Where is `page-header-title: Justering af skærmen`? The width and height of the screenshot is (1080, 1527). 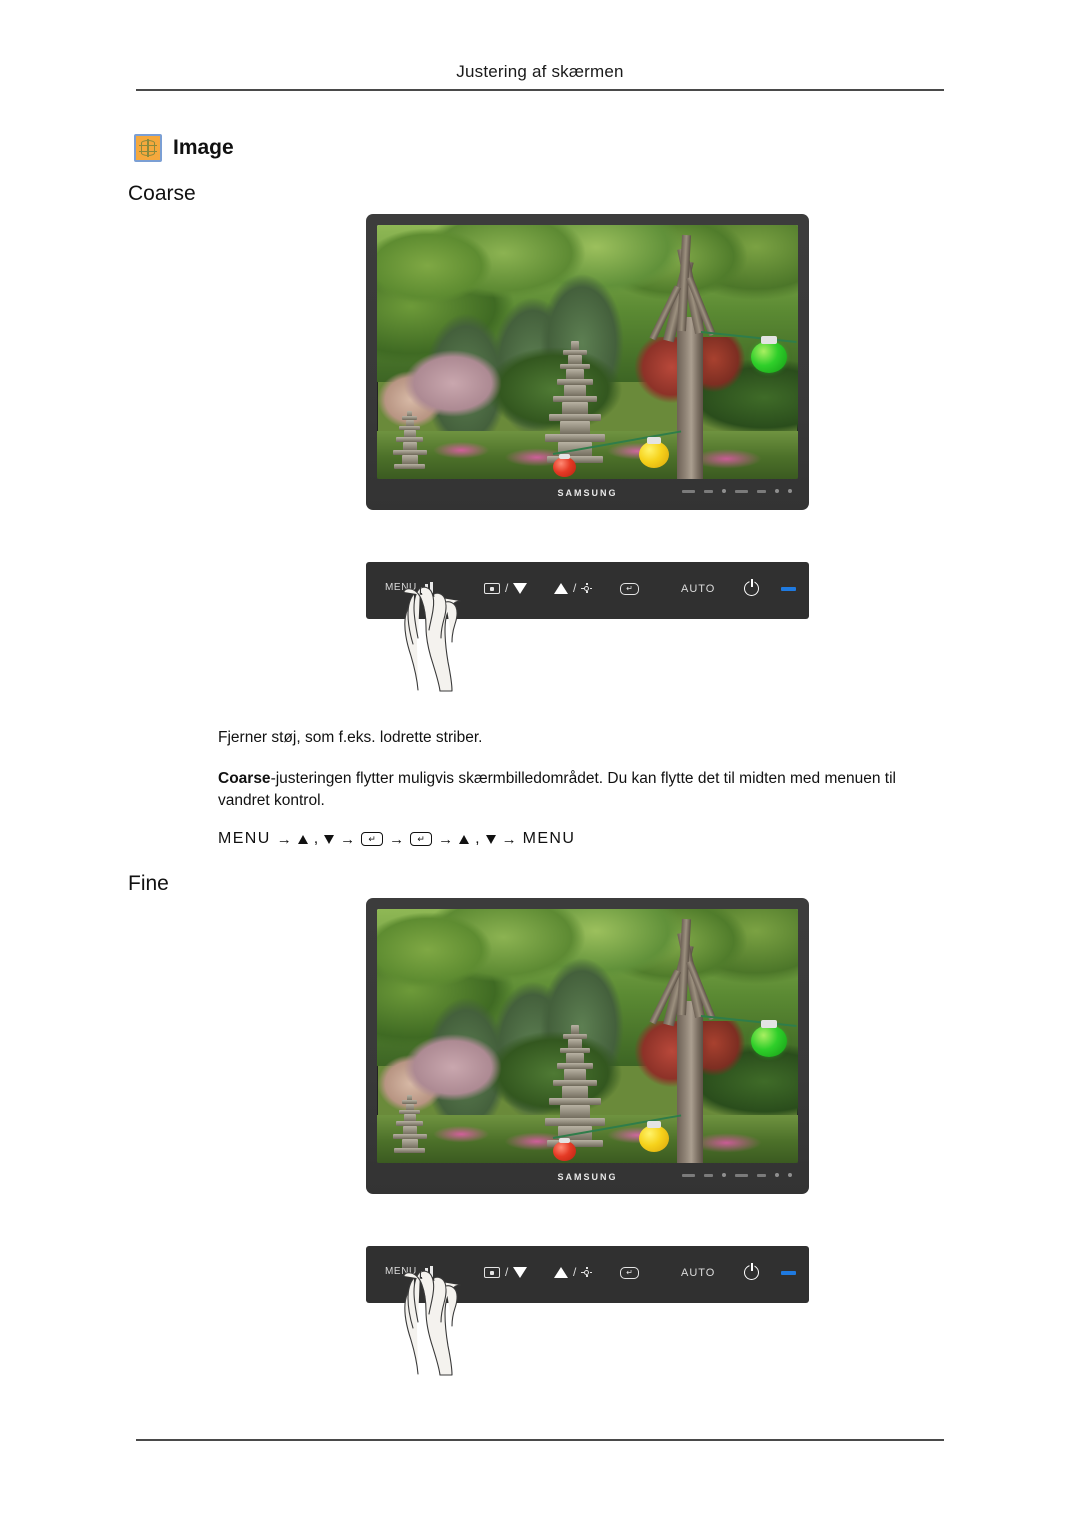 page-header-title: Justering af skærmen is located at coordinates (540, 71).